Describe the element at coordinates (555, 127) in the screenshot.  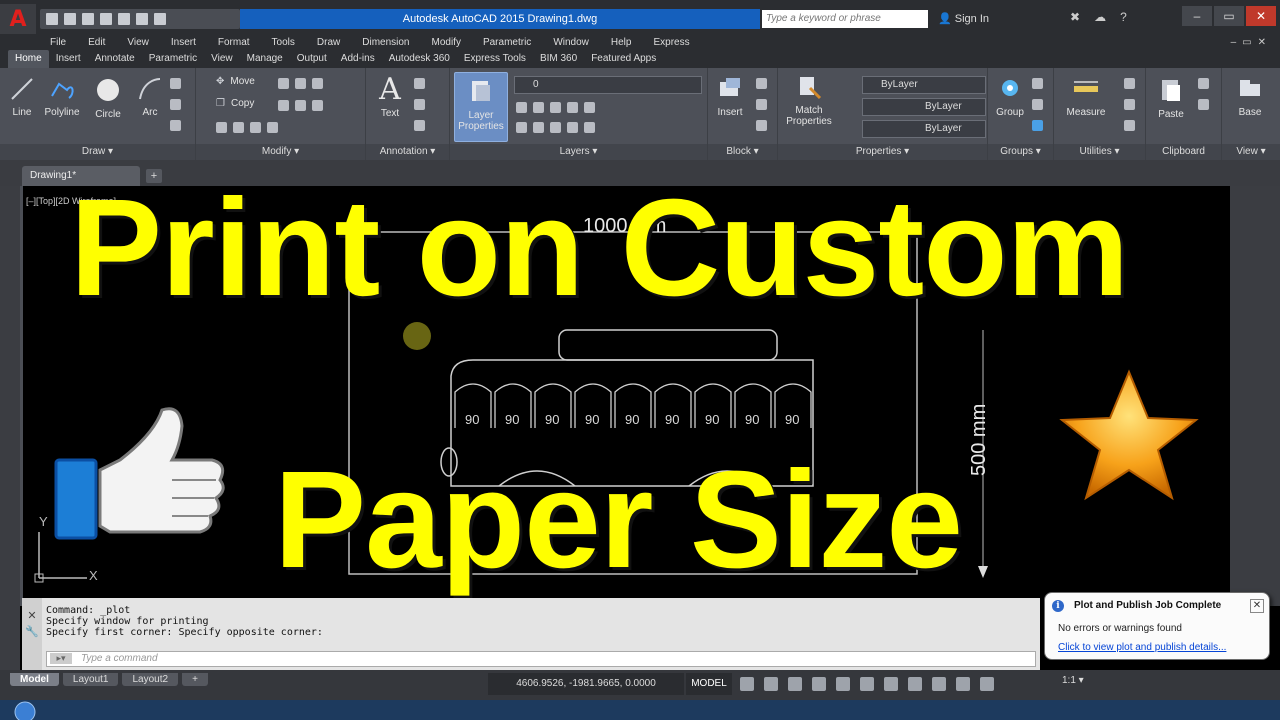
I see `layer-walk-icon` at that location.